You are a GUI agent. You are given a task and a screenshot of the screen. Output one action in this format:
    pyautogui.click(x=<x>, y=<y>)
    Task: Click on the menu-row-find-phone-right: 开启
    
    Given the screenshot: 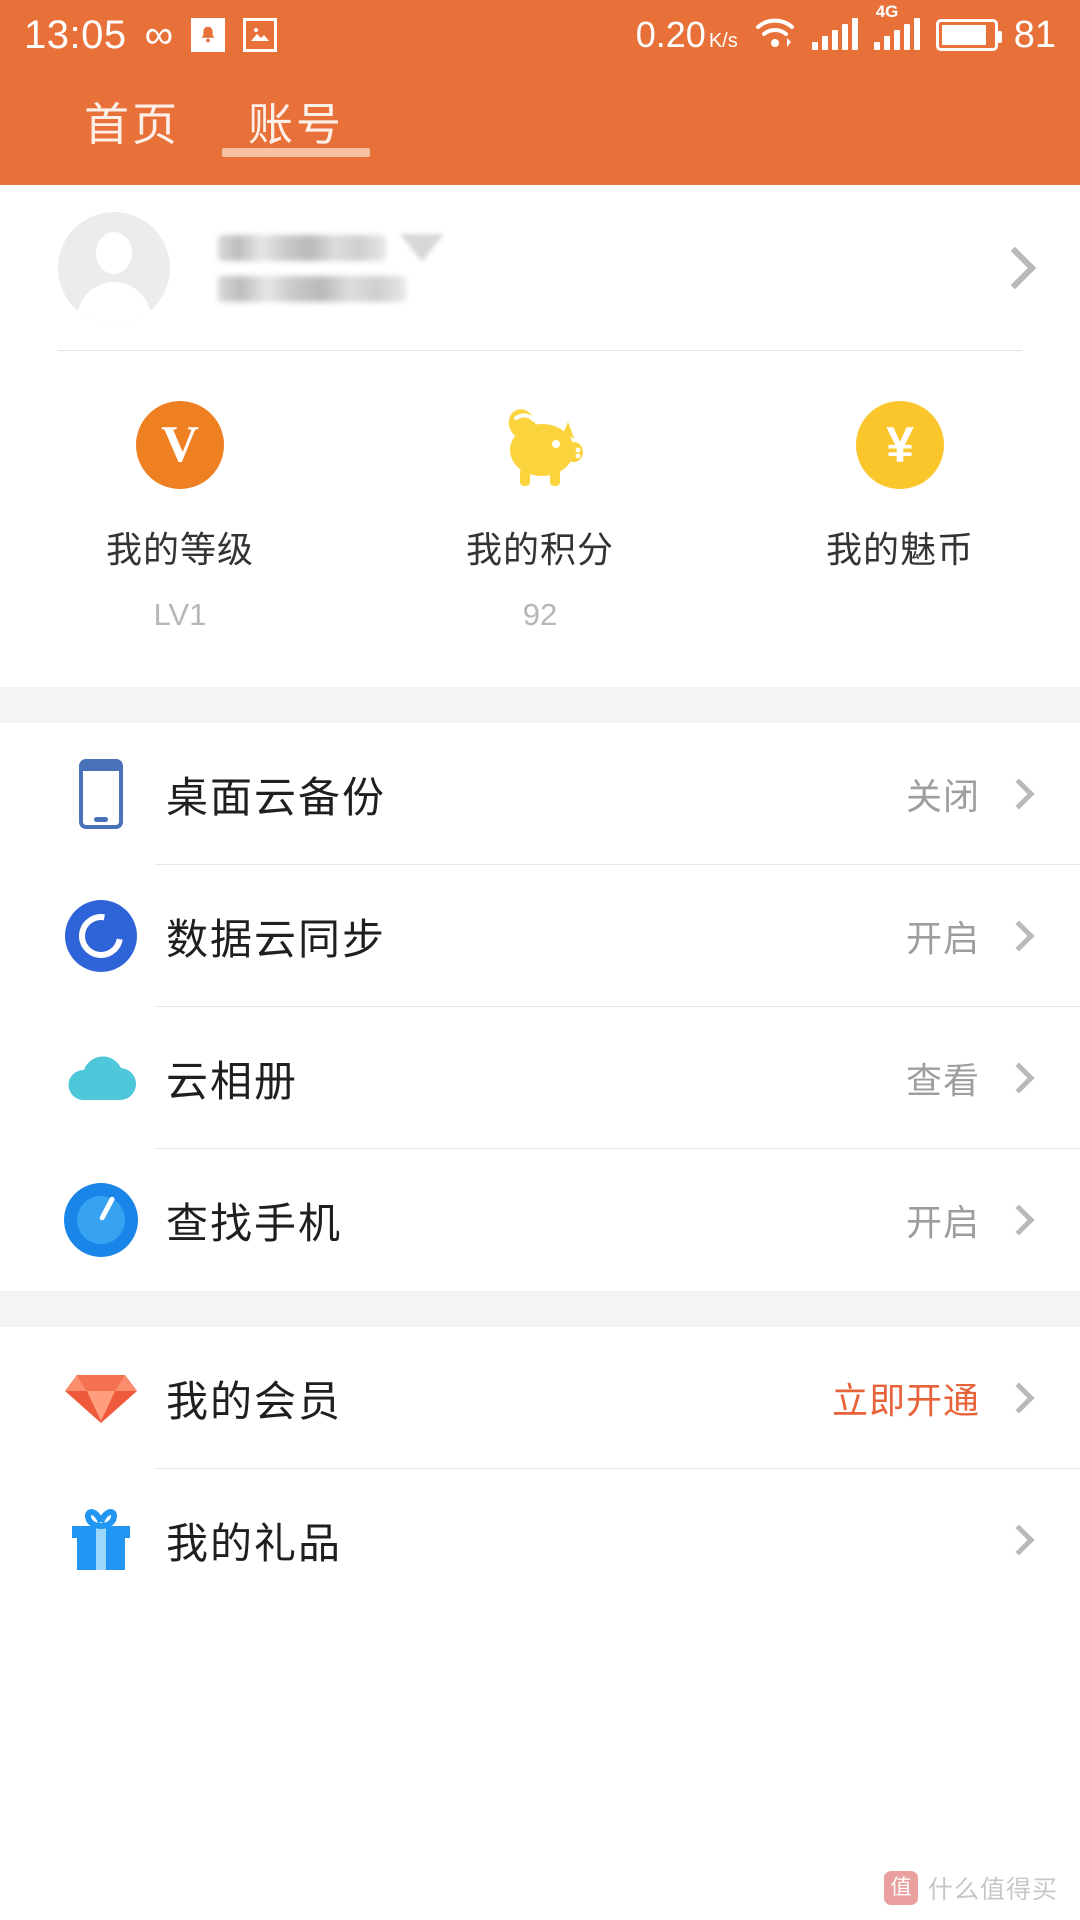 What is the action you would take?
    pyautogui.click(x=970, y=1220)
    